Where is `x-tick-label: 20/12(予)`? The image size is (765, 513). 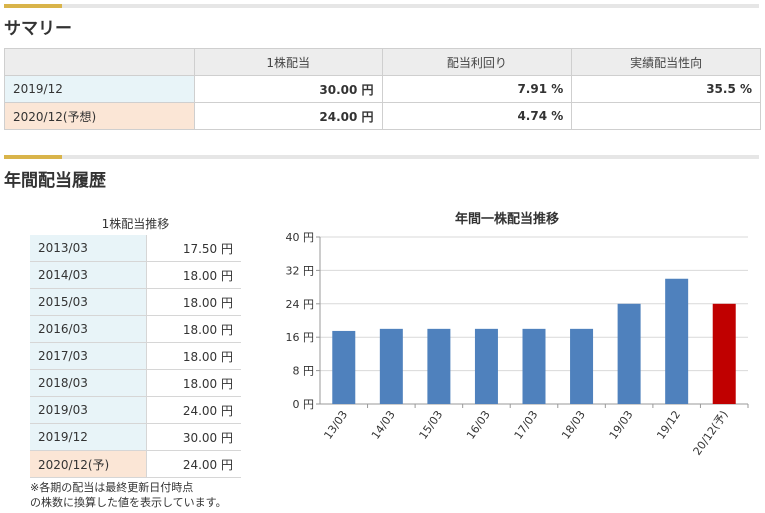 x-tick-label: 20/12(予) is located at coordinates (711, 432).